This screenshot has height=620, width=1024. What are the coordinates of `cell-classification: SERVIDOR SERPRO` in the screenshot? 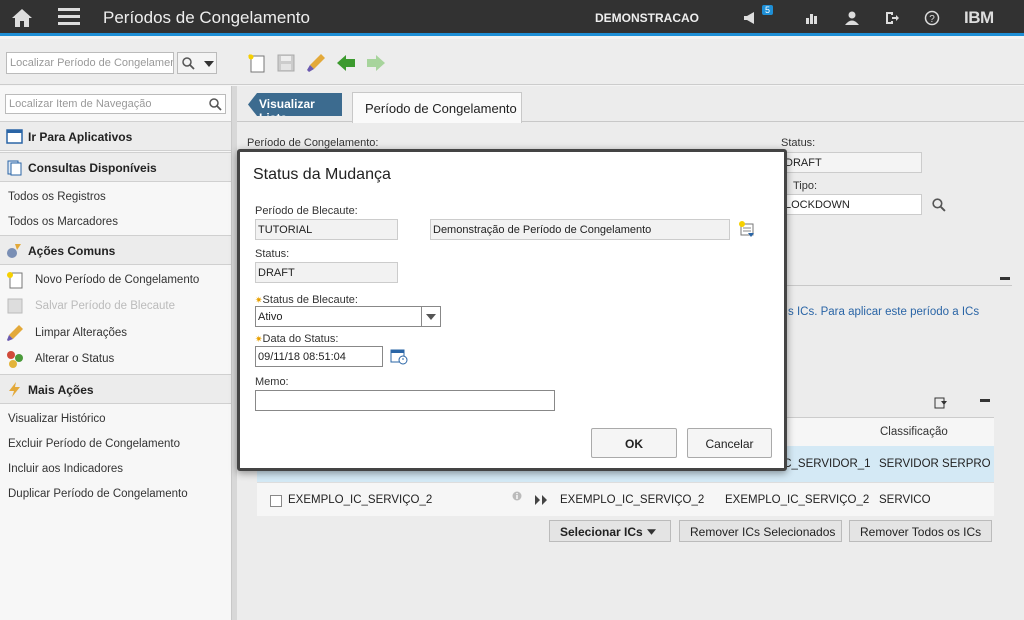 It's located at (935, 464).